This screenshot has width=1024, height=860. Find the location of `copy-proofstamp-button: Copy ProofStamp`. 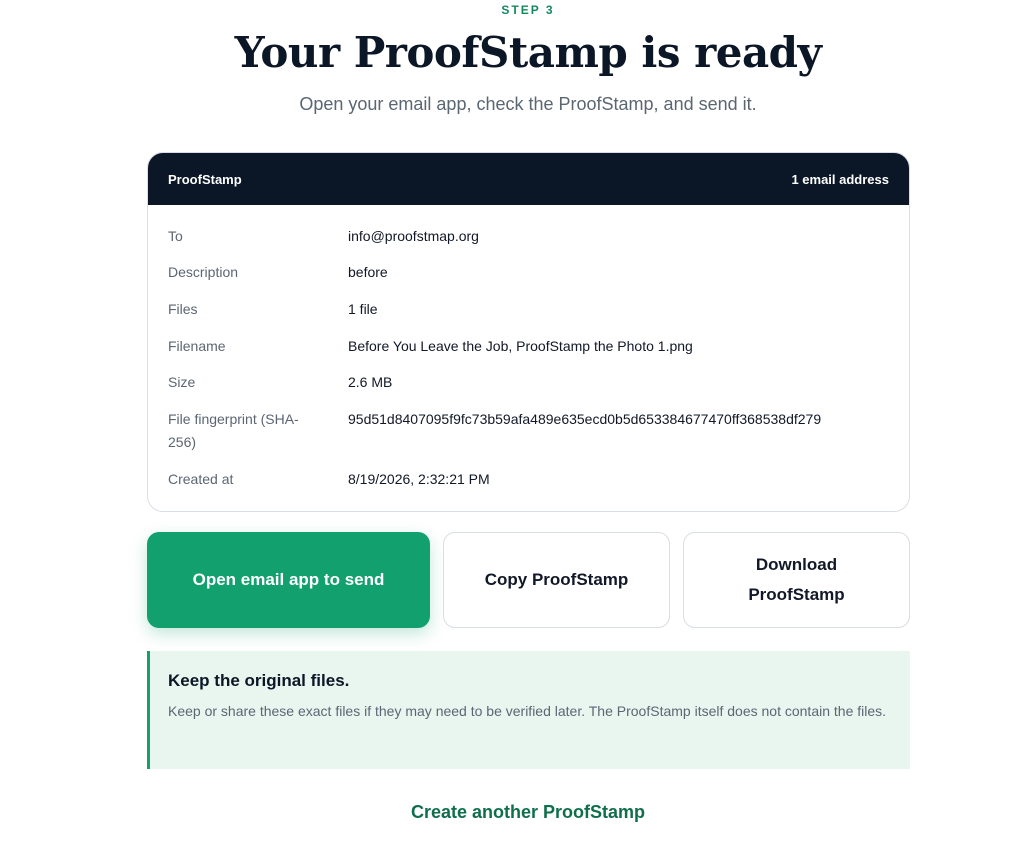

copy-proofstamp-button: Copy ProofStamp is located at coordinates (556, 580).